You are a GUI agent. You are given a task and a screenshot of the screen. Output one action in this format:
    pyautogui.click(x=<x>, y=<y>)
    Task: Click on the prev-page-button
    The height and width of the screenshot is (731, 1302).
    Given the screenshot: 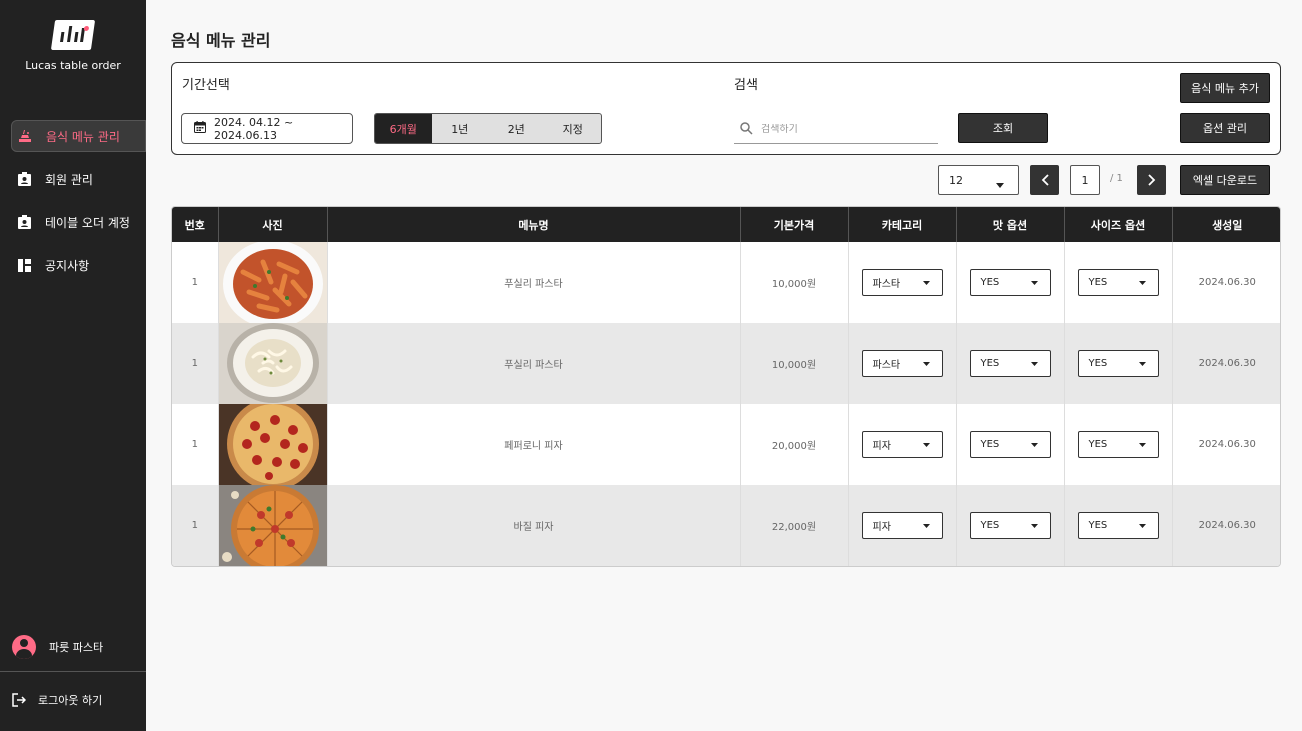 What is the action you would take?
    pyautogui.click(x=1044, y=180)
    